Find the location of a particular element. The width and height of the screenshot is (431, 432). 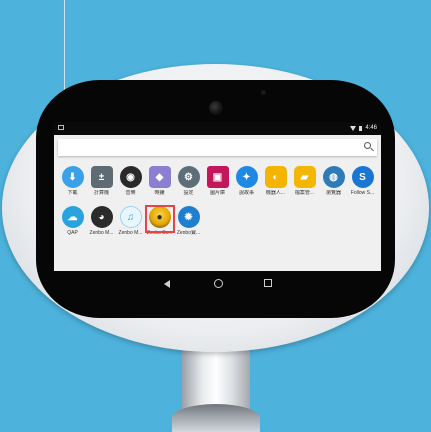

home-icon is located at coordinates (218, 283).